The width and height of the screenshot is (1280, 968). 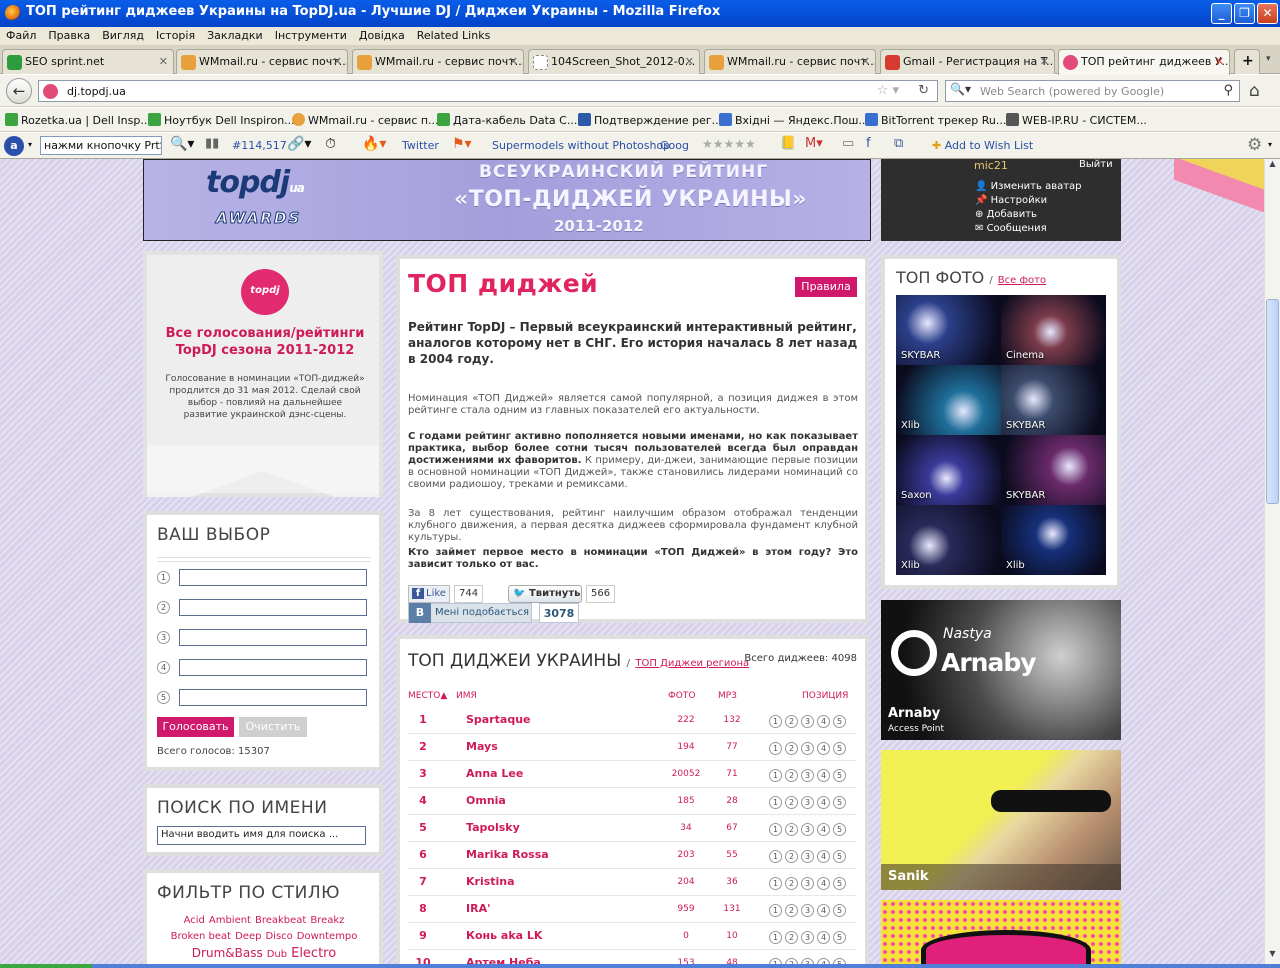 What do you see at coordinates (727, 696) in the screenshot?
I see `col-mp3: MP3` at bounding box center [727, 696].